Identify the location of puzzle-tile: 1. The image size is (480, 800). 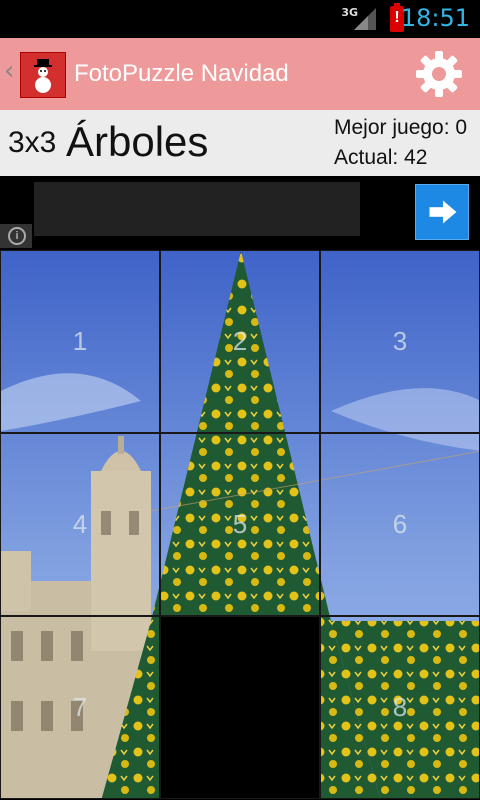
(80, 341).